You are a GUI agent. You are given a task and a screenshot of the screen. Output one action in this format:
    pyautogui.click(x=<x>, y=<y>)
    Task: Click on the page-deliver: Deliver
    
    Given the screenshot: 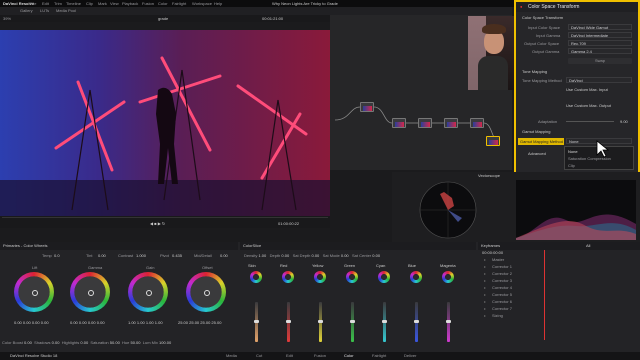 What is the action you would take?
    pyautogui.click(x=410, y=356)
    